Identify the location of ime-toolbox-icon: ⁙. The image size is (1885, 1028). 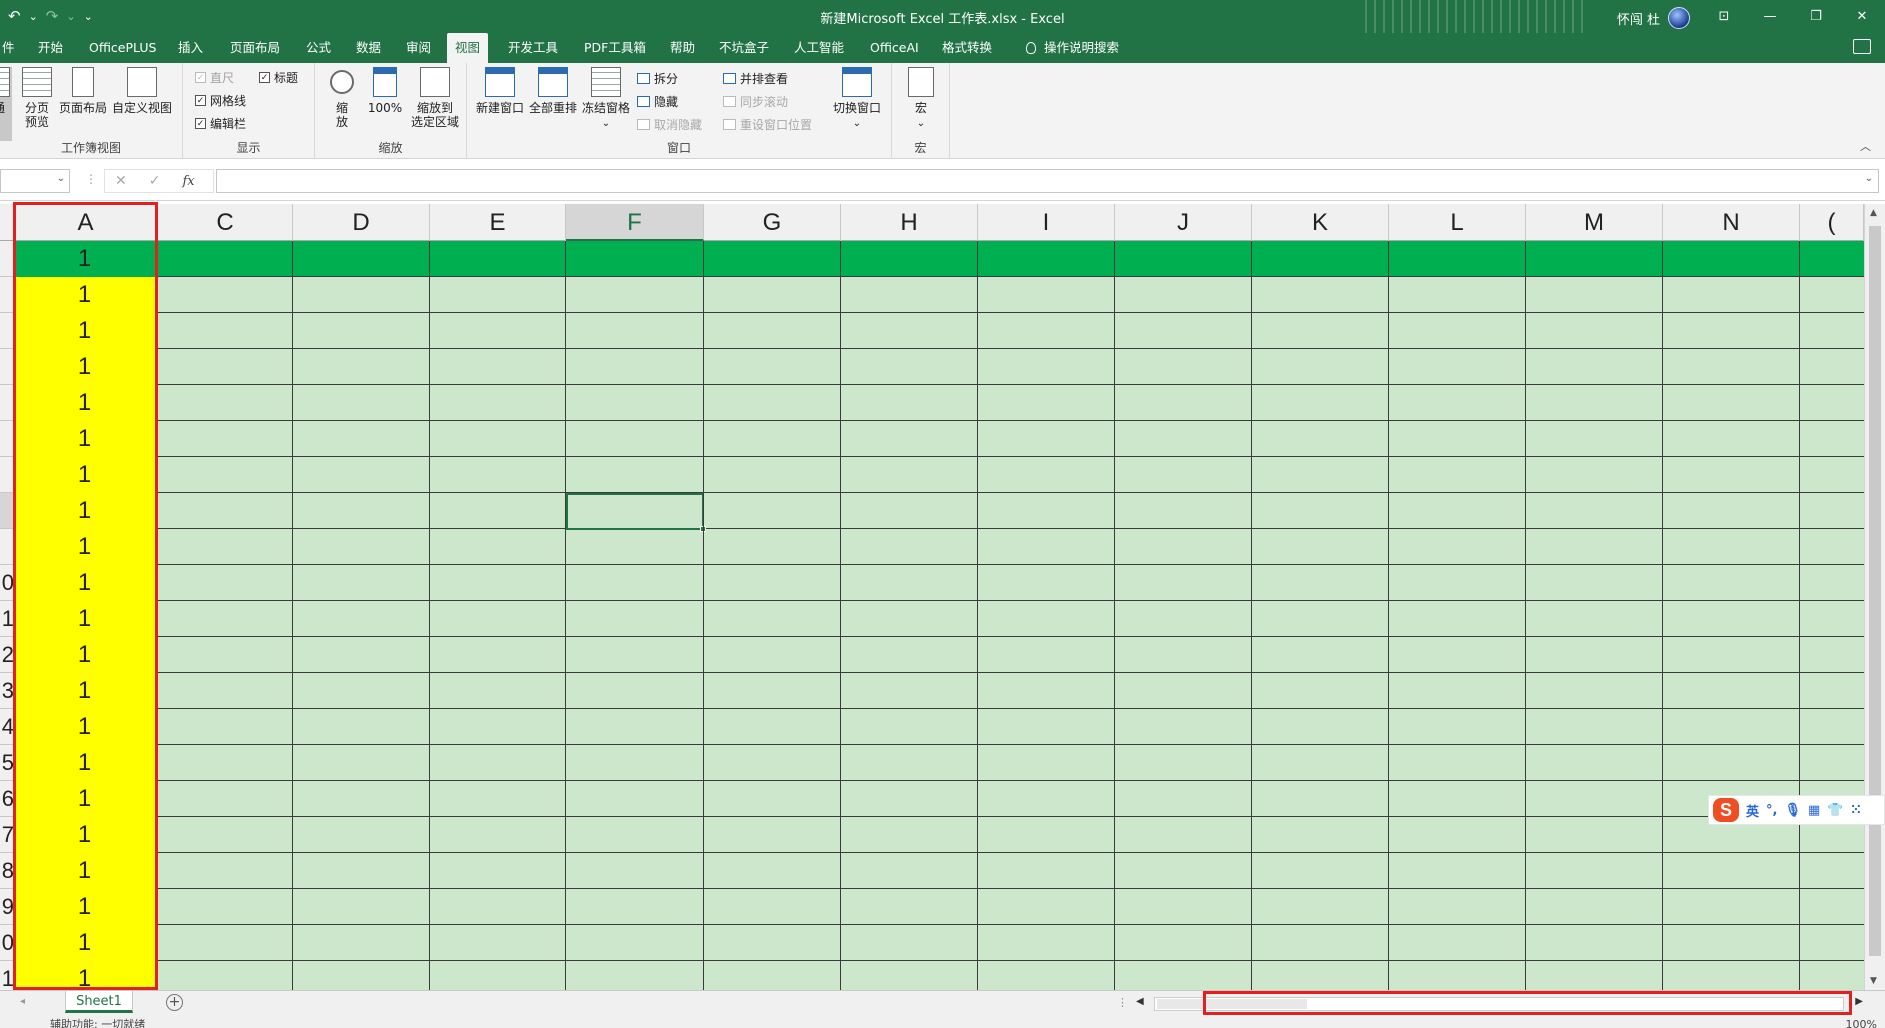
(1855, 810).